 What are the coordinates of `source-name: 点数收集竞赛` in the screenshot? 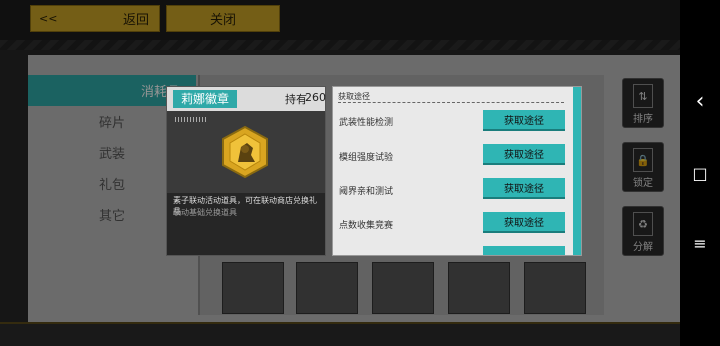 It's located at (366, 226).